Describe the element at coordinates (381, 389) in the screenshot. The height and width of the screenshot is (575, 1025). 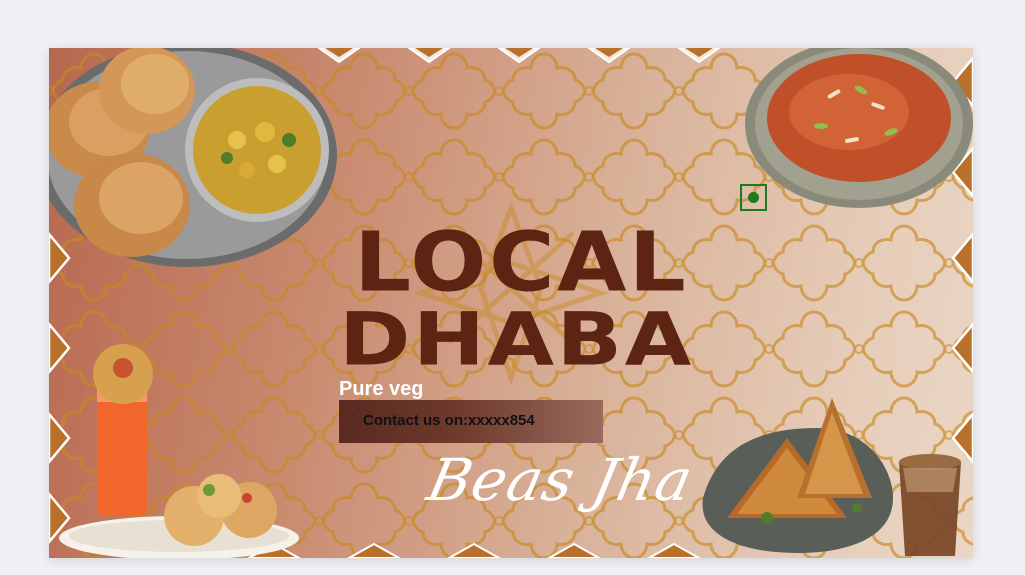
I see `tagline: Pure veg` at that location.